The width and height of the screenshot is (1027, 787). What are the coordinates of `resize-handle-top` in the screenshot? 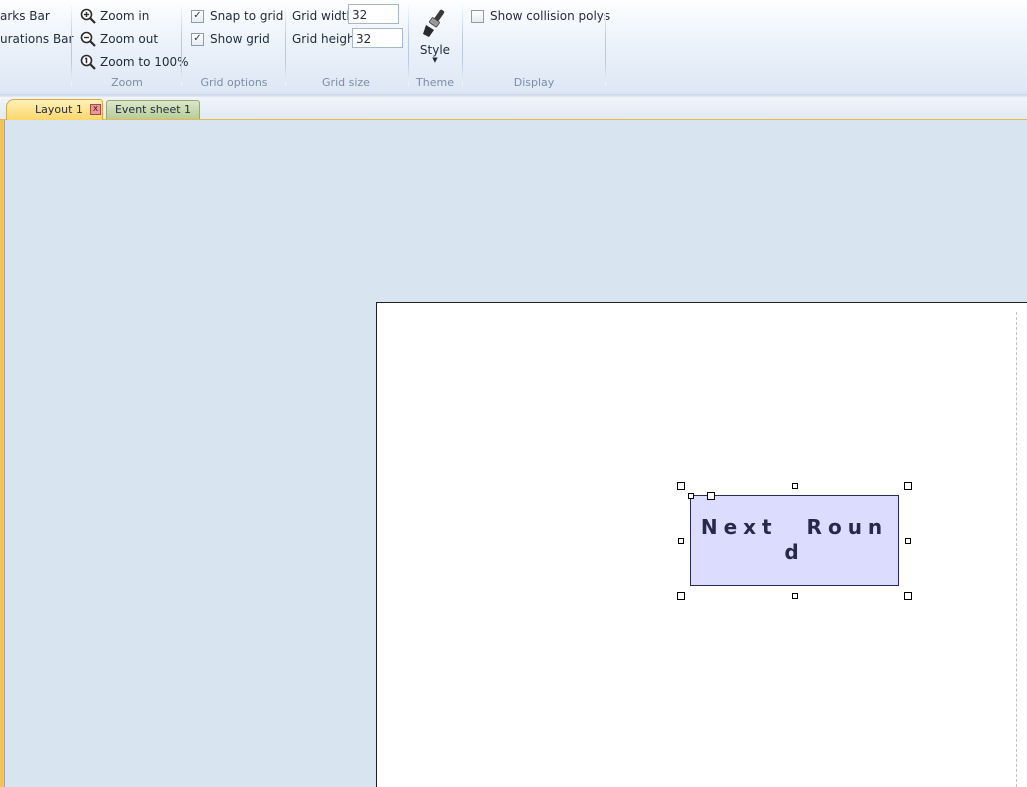 It's located at (795, 486).